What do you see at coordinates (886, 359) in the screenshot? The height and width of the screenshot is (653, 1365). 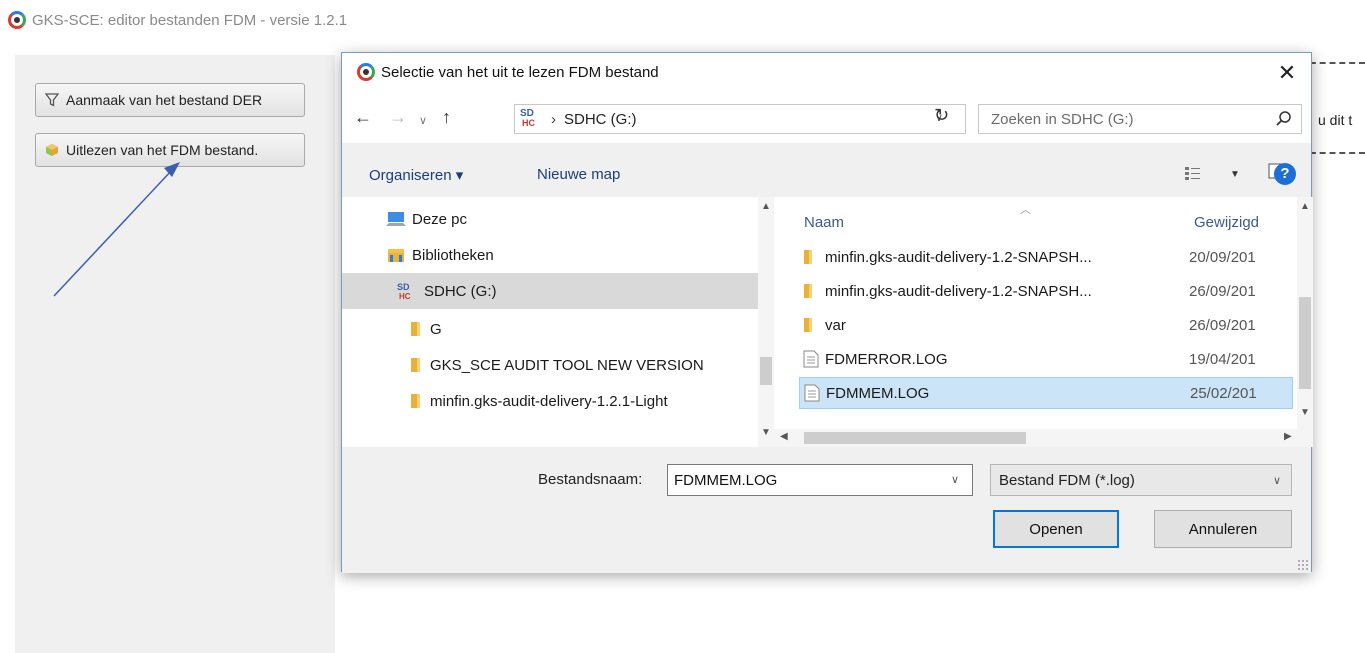 I see `file-name: FDMERROR.LOG` at bounding box center [886, 359].